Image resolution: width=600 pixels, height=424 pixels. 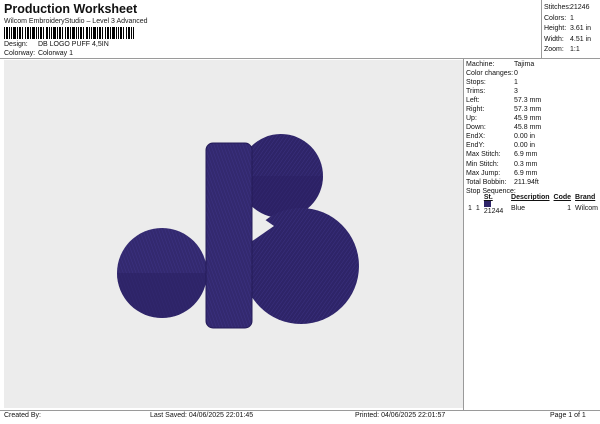 I want to click on stitch-count-value: 21244, so click(x=493, y=211).